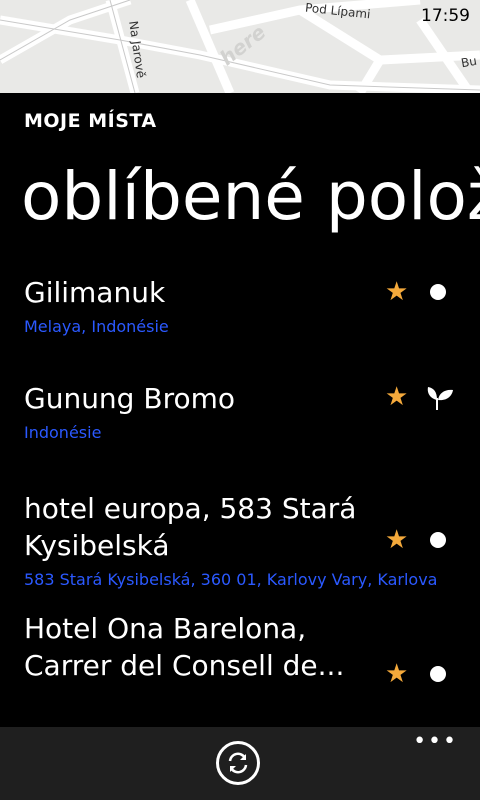  I want to click on item-title: Gunung Bromo, so click(129, 398).